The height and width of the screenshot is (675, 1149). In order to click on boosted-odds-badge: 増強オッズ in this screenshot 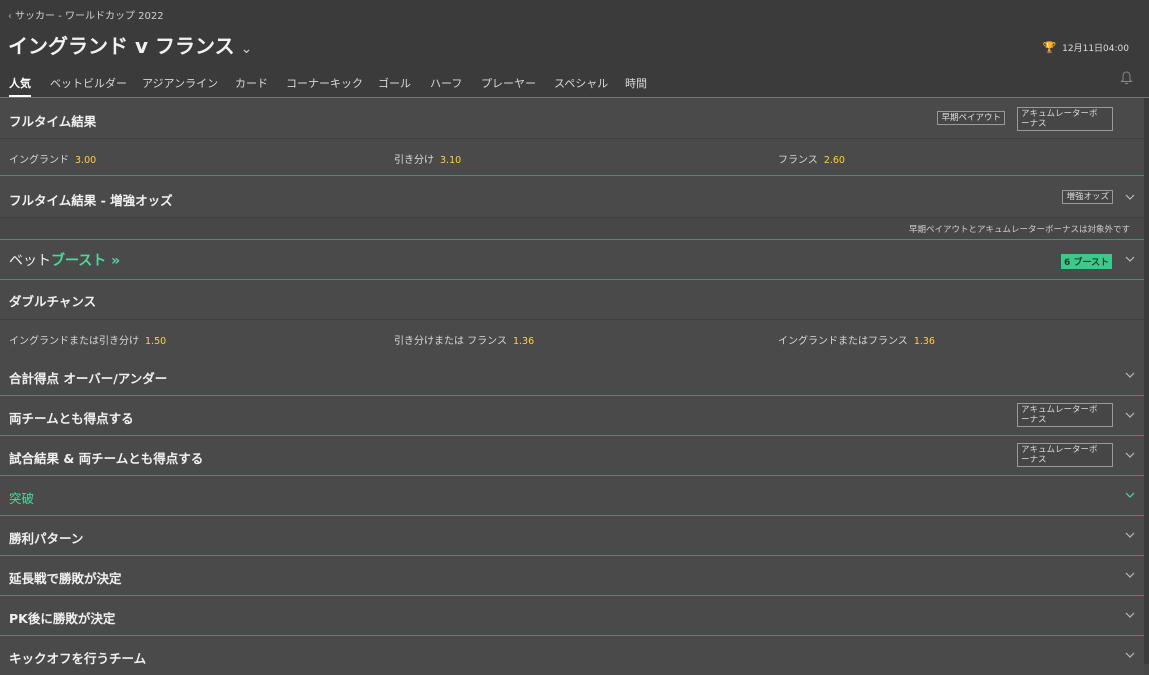, I will do `click(1087, 197)`.